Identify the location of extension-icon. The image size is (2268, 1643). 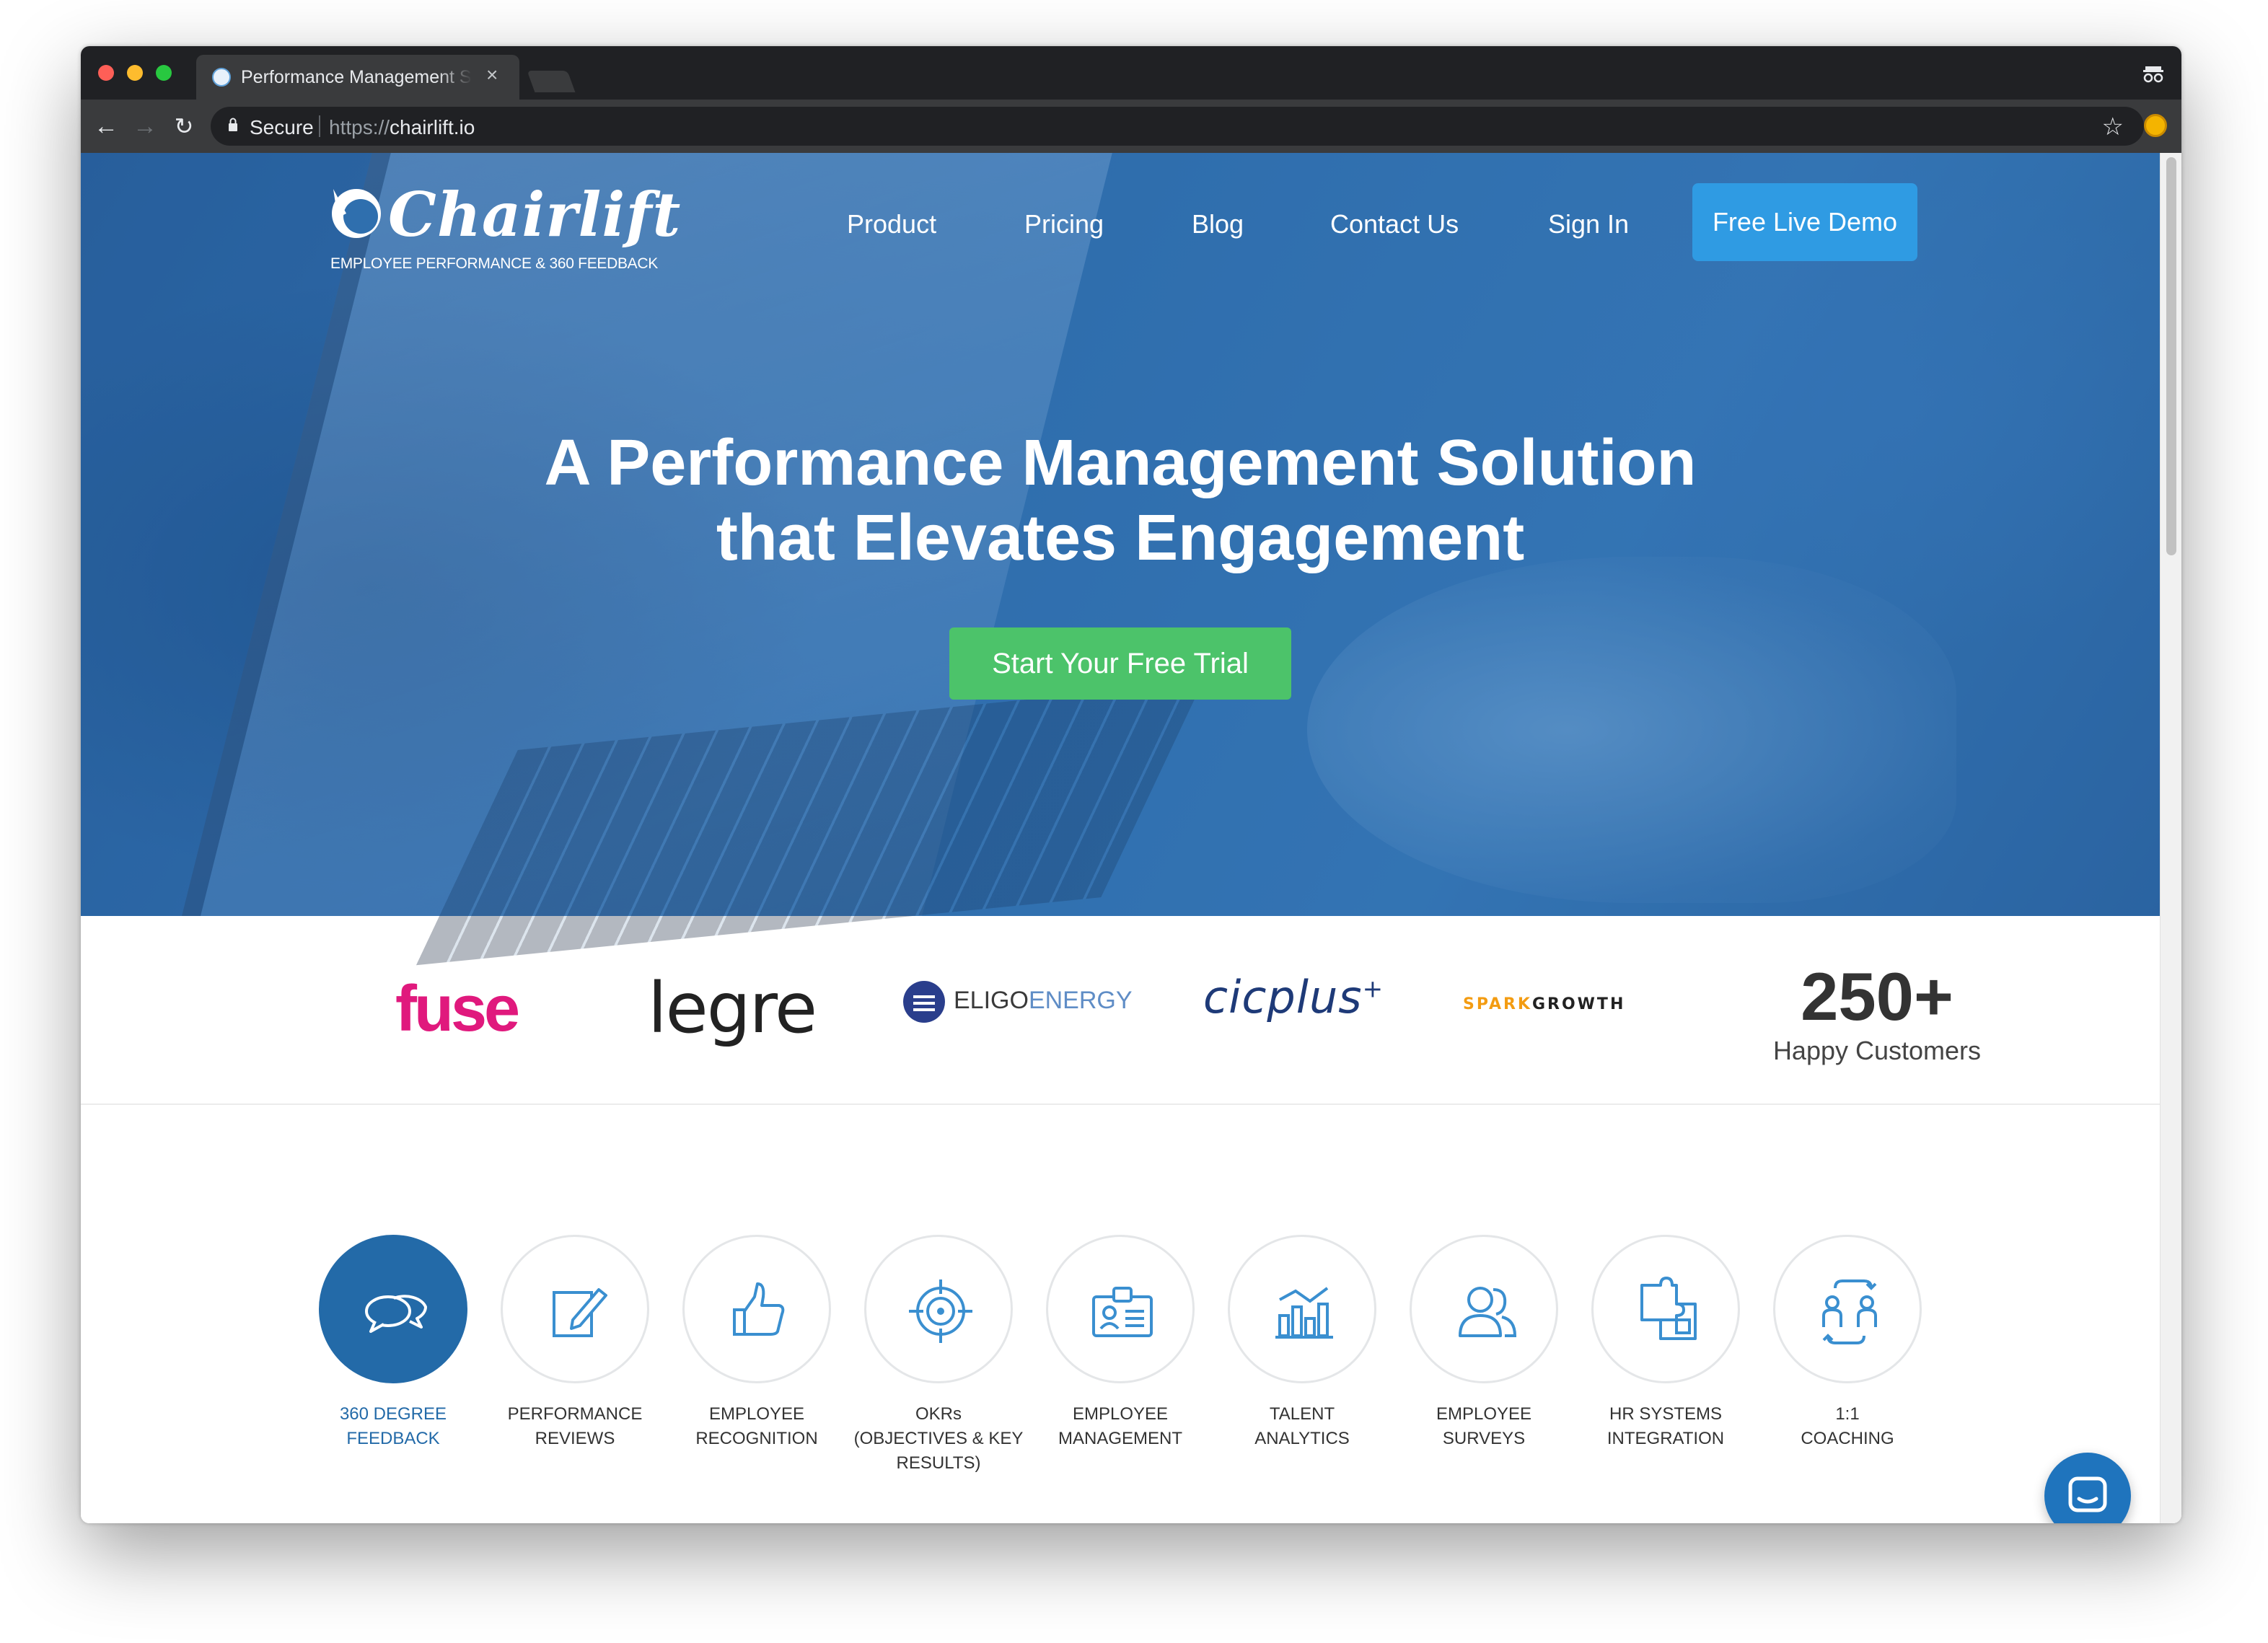
(2156, 125).